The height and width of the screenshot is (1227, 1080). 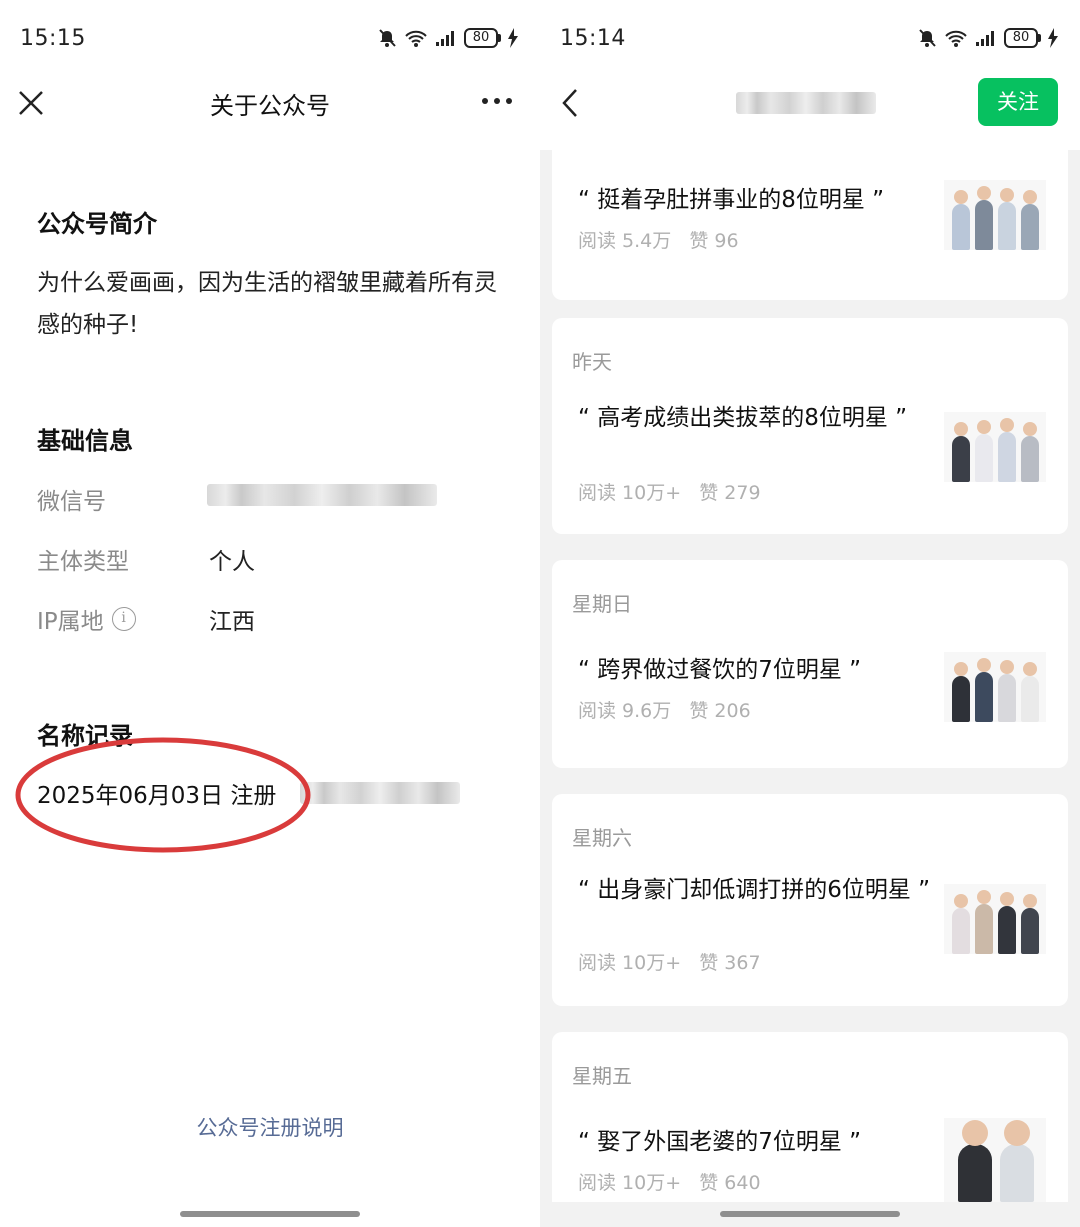 I want to click on intro-heading: 公众号简介, so click(x=97, y=224).